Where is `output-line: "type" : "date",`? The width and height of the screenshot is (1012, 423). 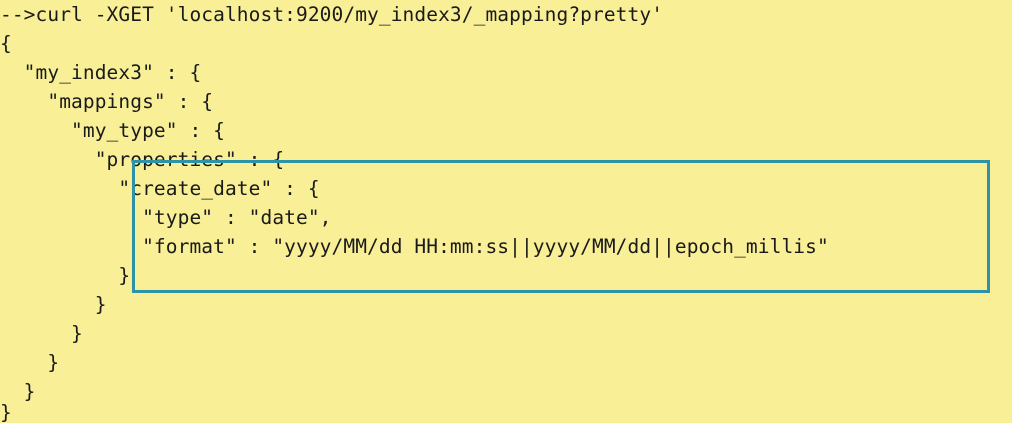
output-line: "type" : "date", is located at coordinates (166, 217).